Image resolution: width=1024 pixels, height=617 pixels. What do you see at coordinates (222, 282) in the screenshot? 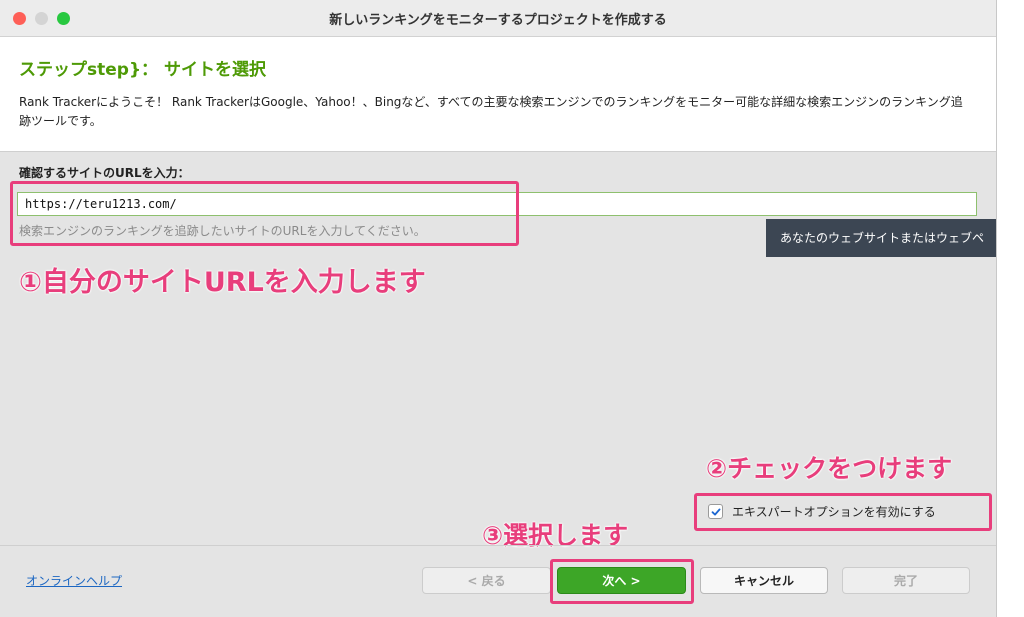
I see `annotation-step-1: ①自分のサイトURLを入力します` at bounding box center [222, 282].